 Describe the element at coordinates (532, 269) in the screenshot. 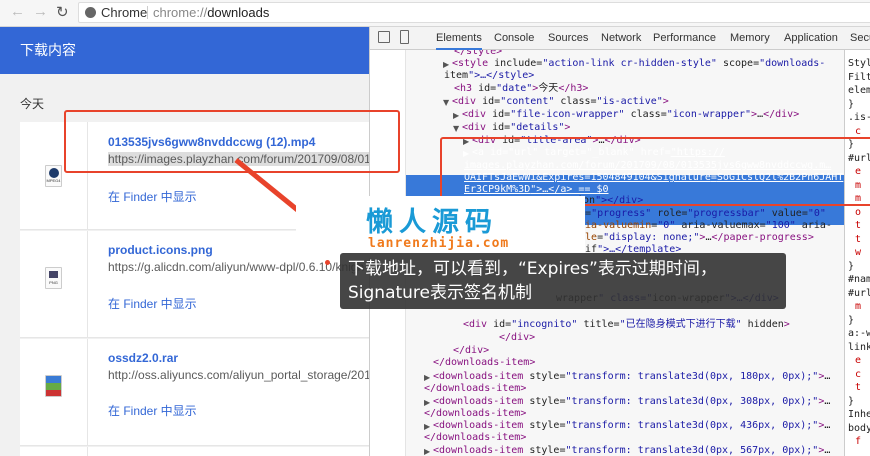

I see `caption-line: 下载地址，可以看到，“Expires”表示过期时间，` at that location.